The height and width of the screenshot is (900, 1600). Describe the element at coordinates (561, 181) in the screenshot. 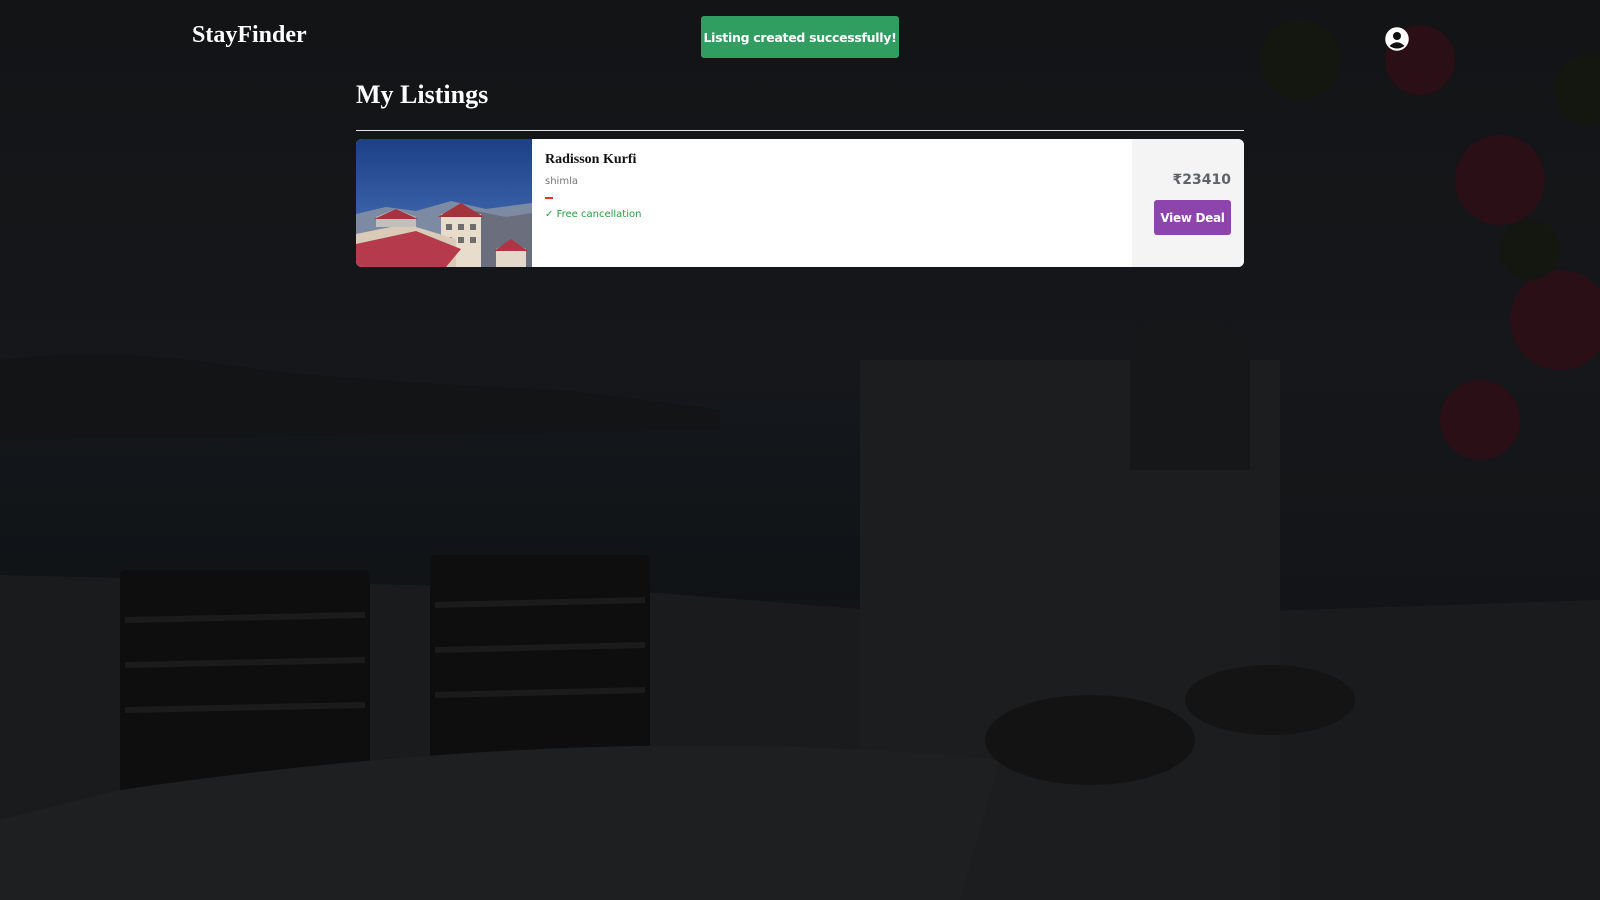

I see `listing-location: shimla` at that location.